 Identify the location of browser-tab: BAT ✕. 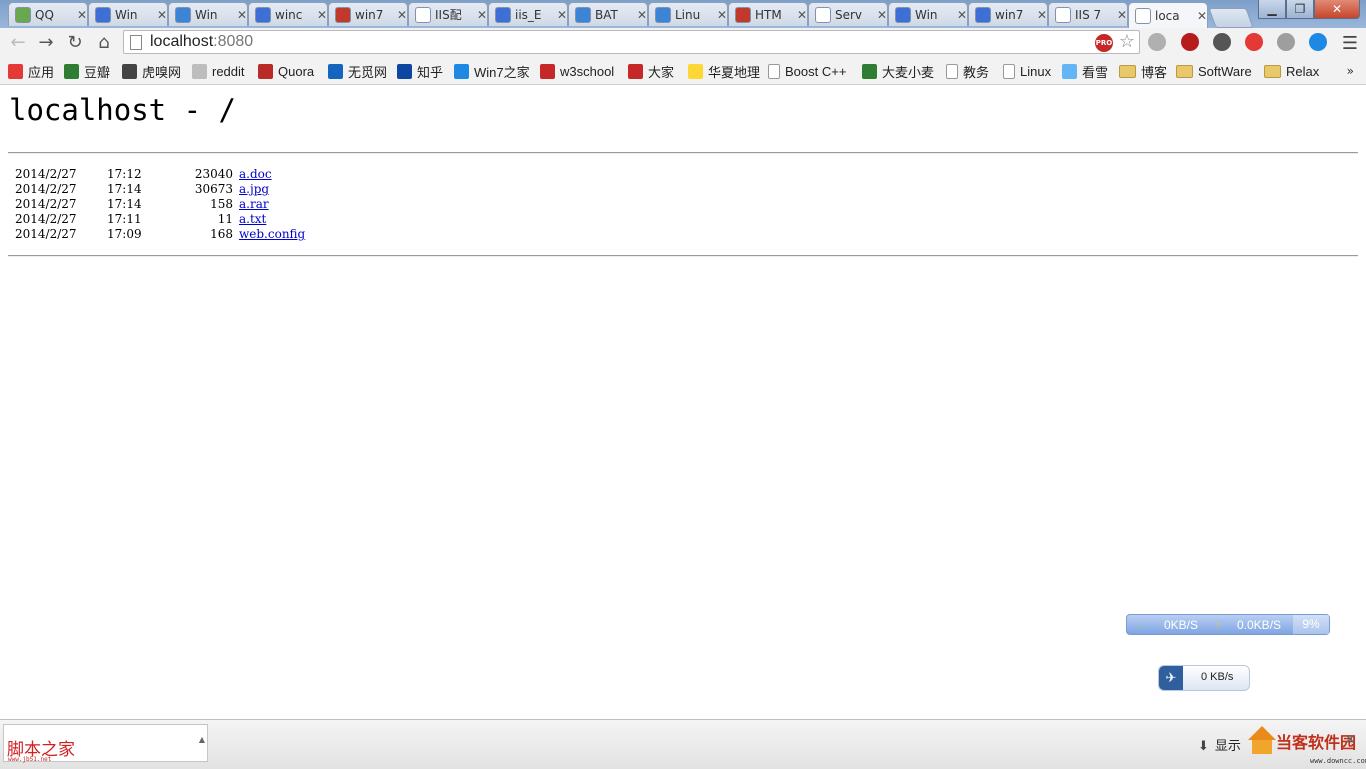
(608, 14).